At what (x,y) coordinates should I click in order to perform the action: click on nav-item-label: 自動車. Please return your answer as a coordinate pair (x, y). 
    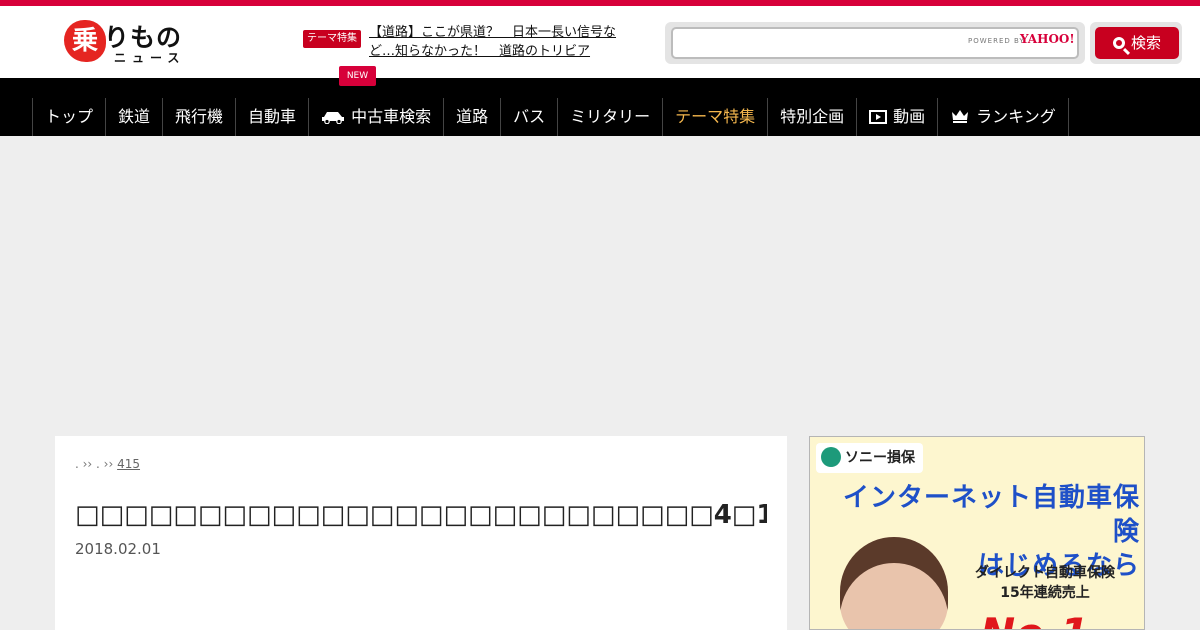
    Looking at the image, I should click on (272, 116).